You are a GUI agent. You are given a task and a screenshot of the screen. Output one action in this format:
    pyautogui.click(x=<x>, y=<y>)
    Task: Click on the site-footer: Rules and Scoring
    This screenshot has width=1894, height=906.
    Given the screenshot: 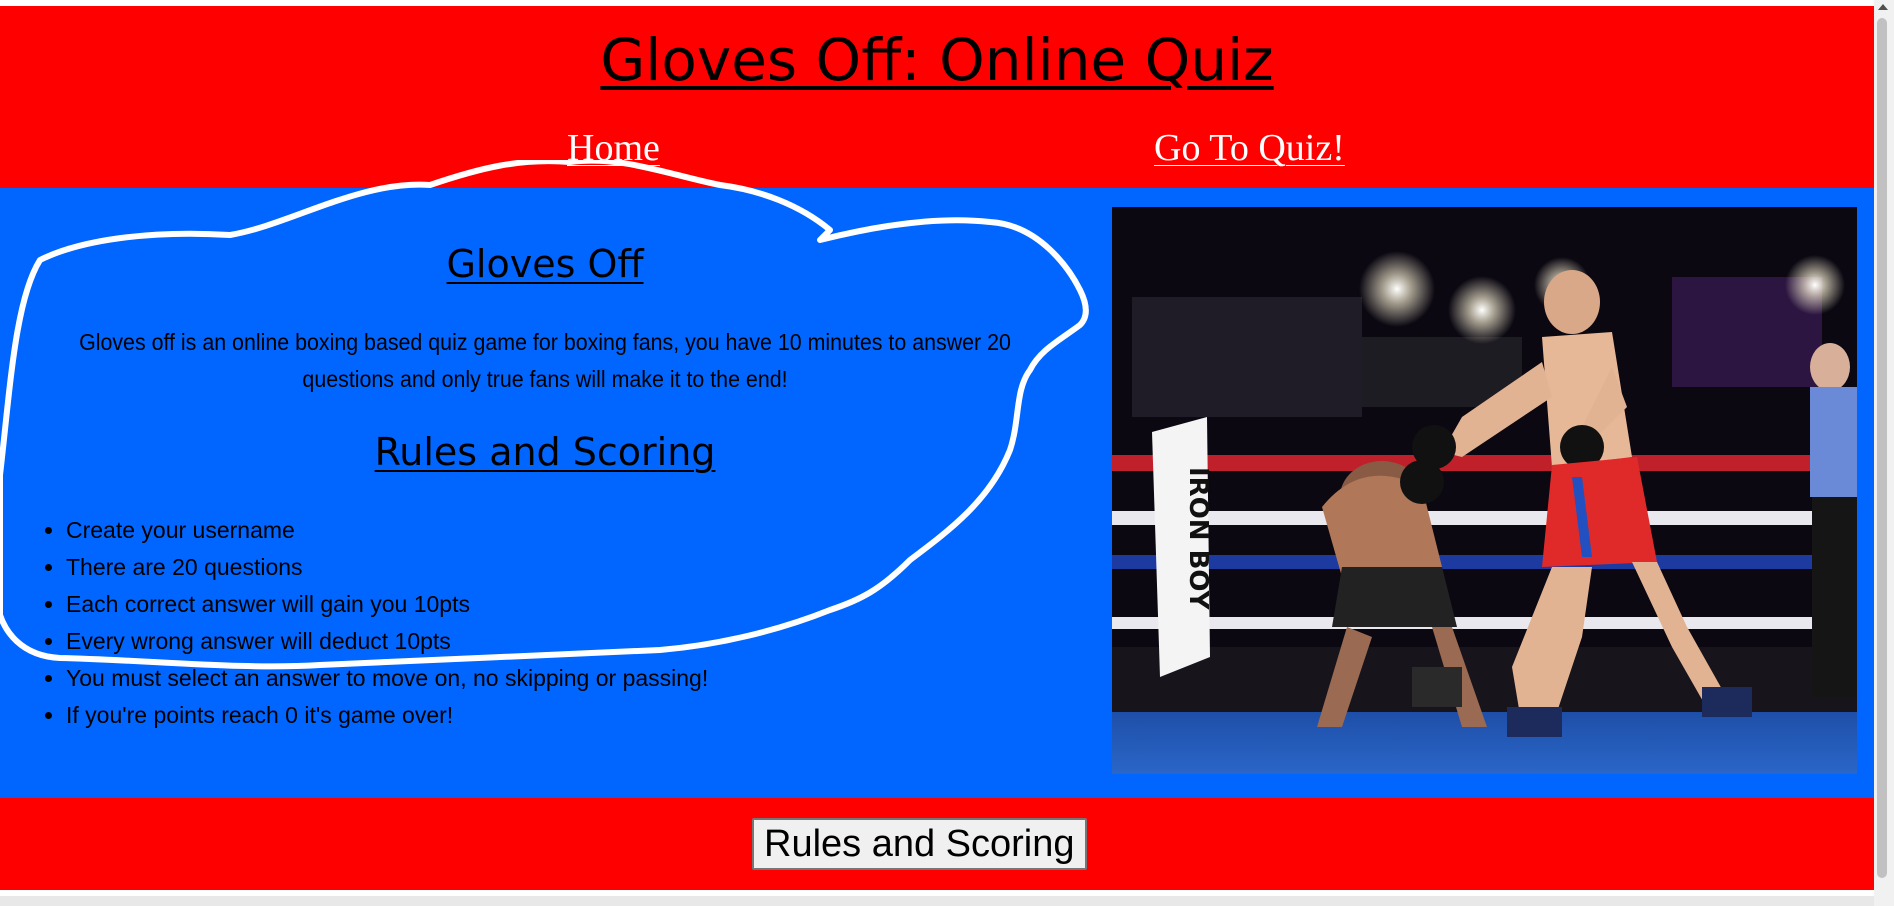 What is the action you would take?
    pyautogui.click(x=937, y=844)
    